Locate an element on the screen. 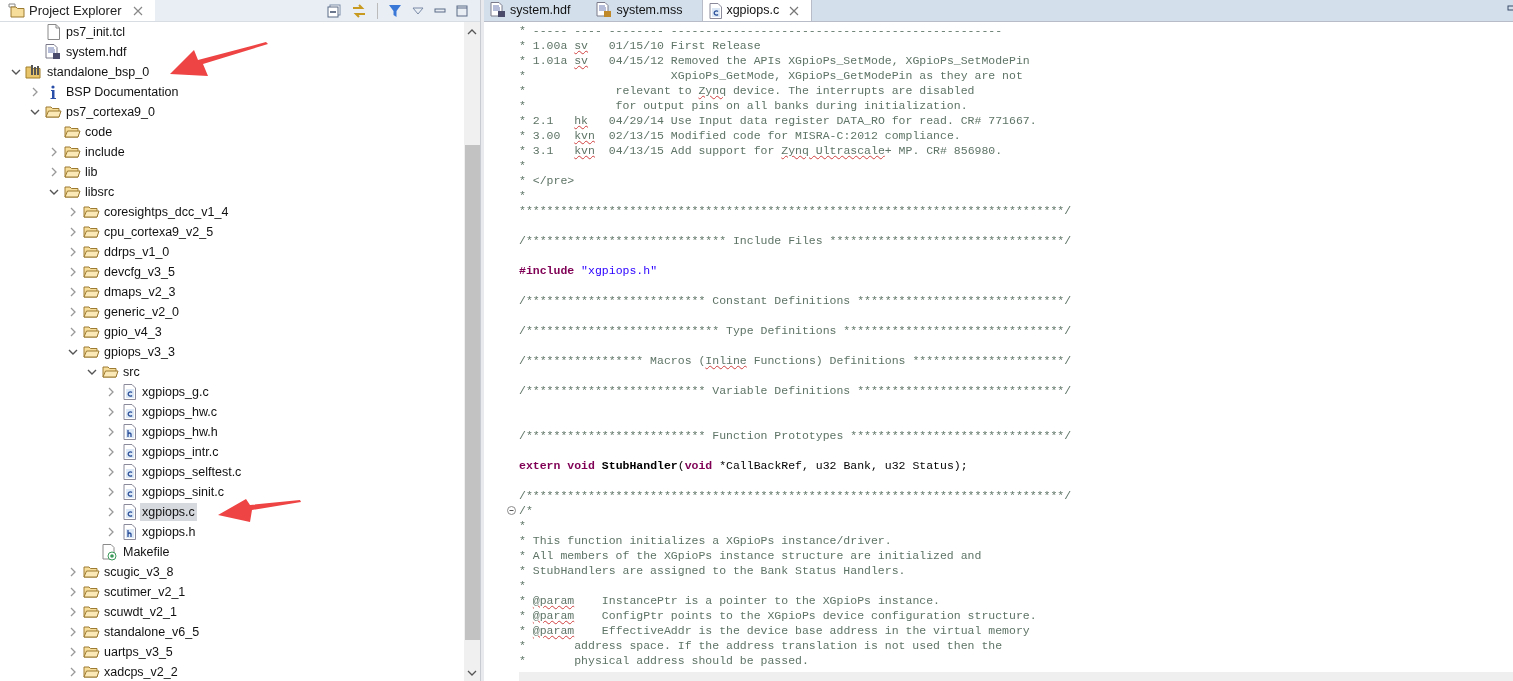 This screenshot has width=1513, height=681. code-line: /**************************** Type Definitions ********************************/ is located at coordinates (795, 330).